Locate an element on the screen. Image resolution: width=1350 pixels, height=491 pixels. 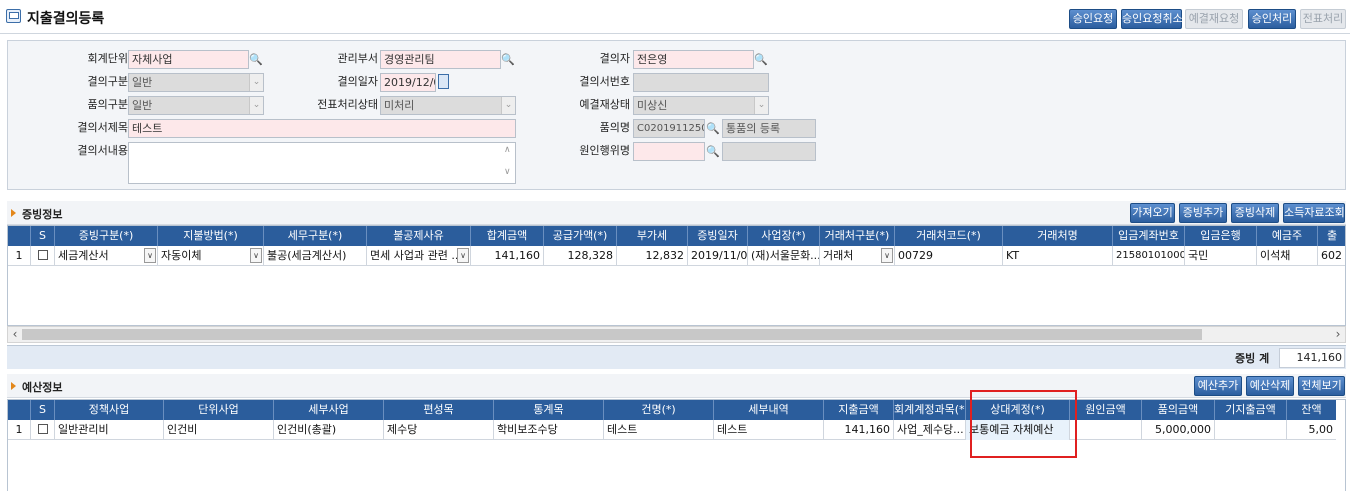
cell-non-deduction-reason: 면세 사업과 관련 ... ∨ is located at coordinates (419, 256).